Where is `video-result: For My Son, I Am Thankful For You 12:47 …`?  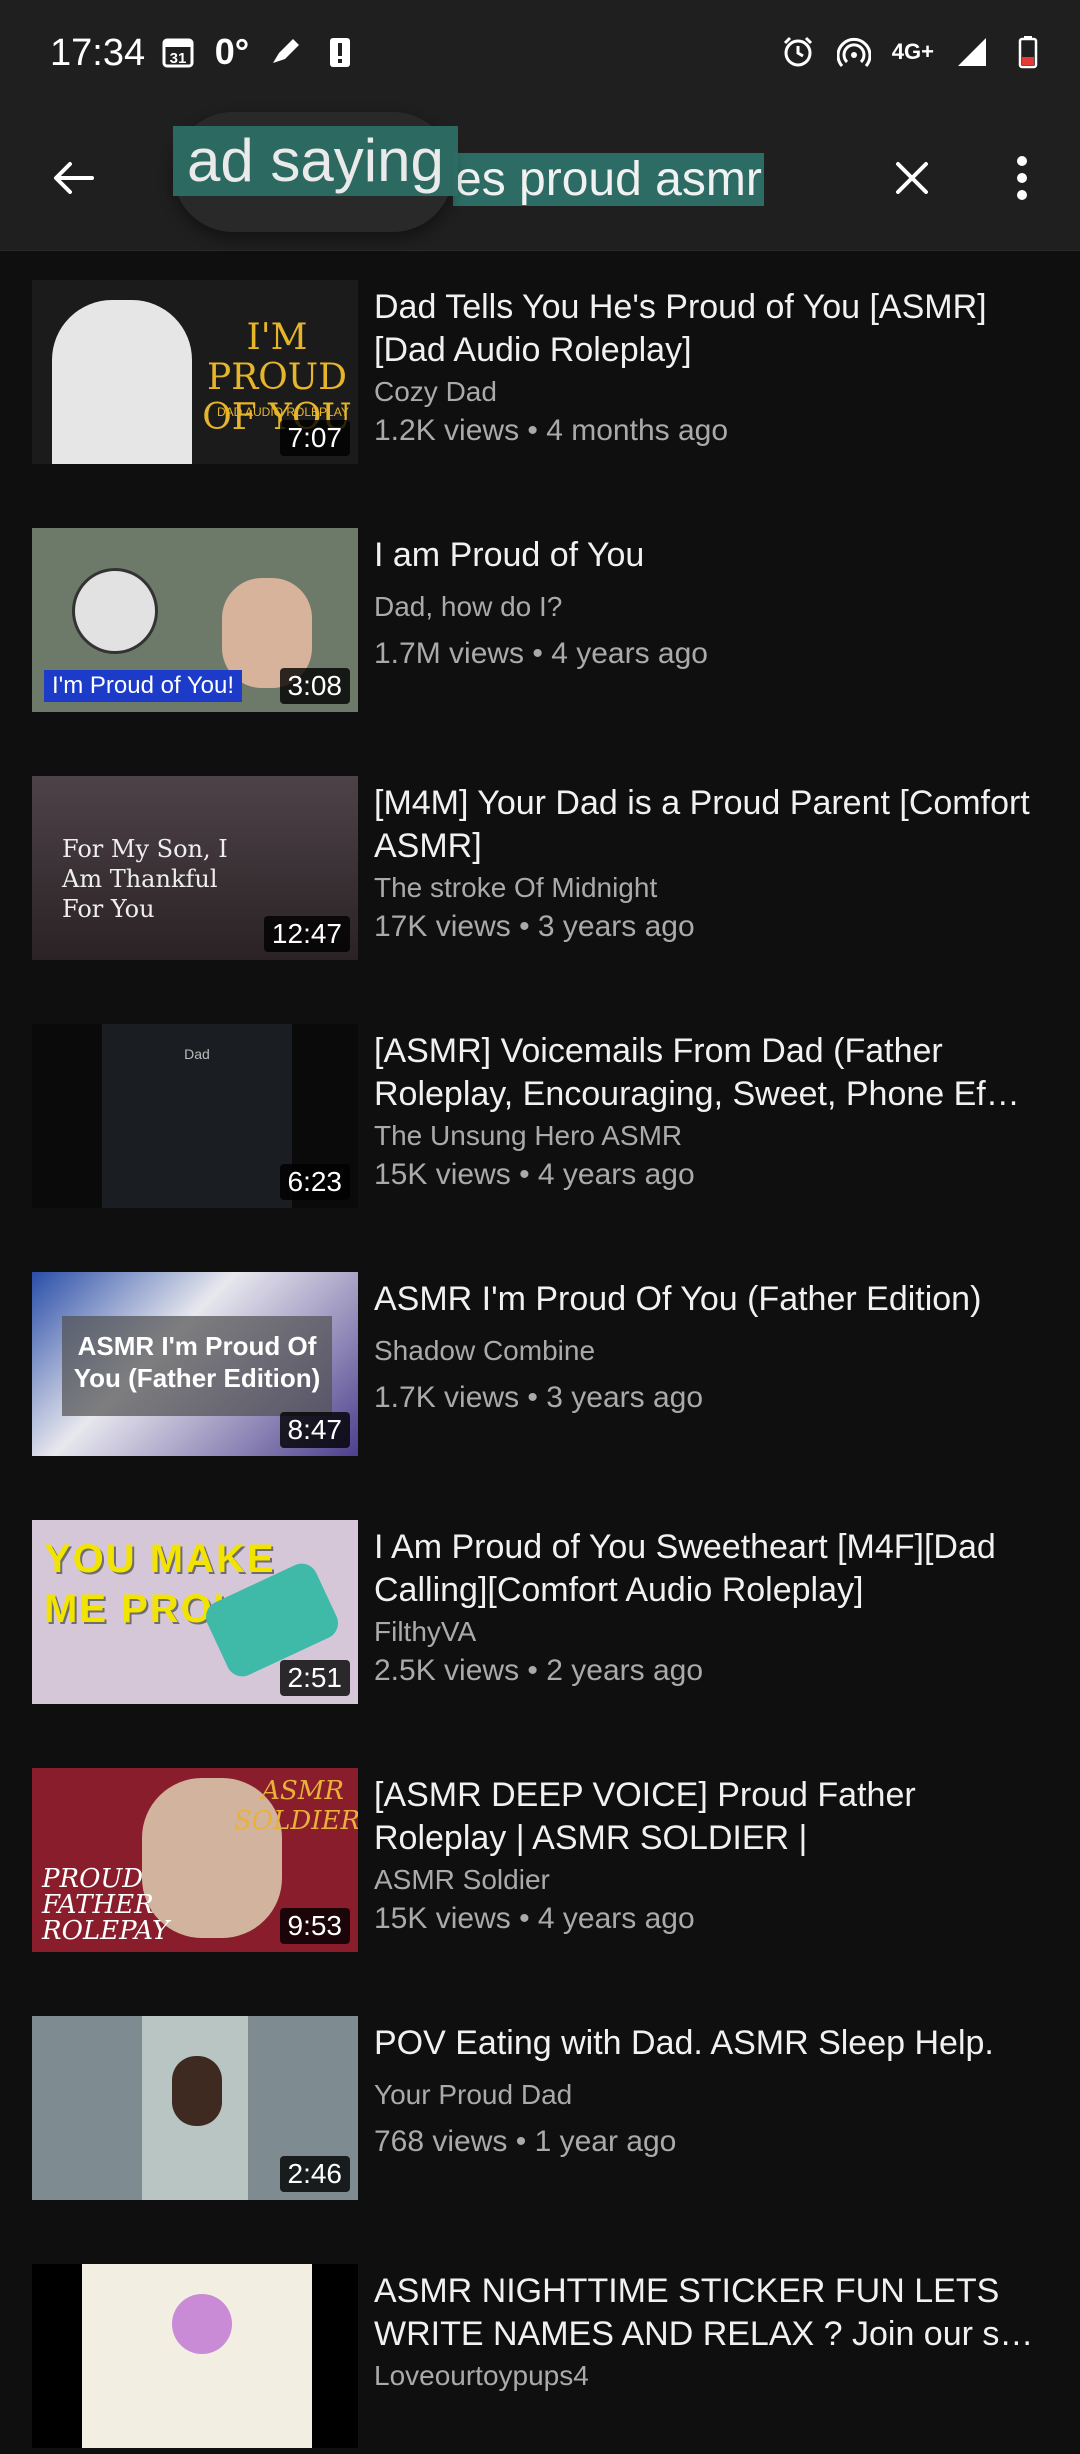
video-result: For My Son, I Am Thankful For You 12:47 … is located at coordinates (540, 871).